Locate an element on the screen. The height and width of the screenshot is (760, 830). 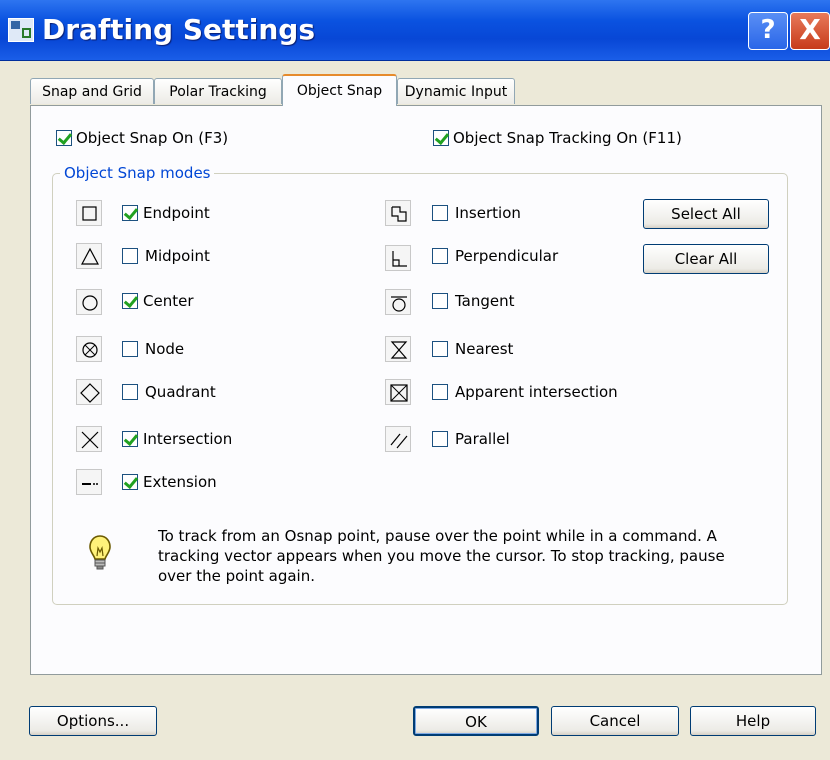
nearest-icon is located at coordinates (398, 349).